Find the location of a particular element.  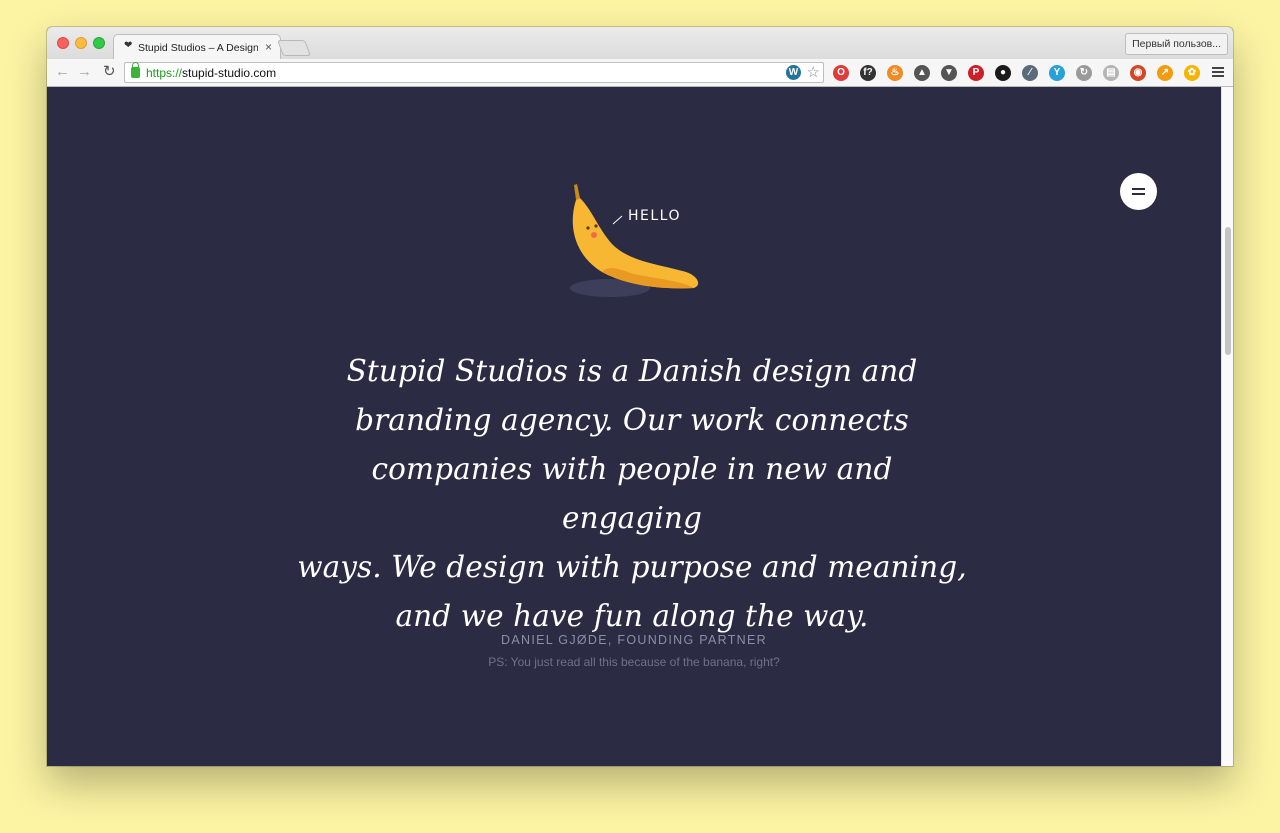

fire-icon: ♨ is located at coordinates (895, 73).